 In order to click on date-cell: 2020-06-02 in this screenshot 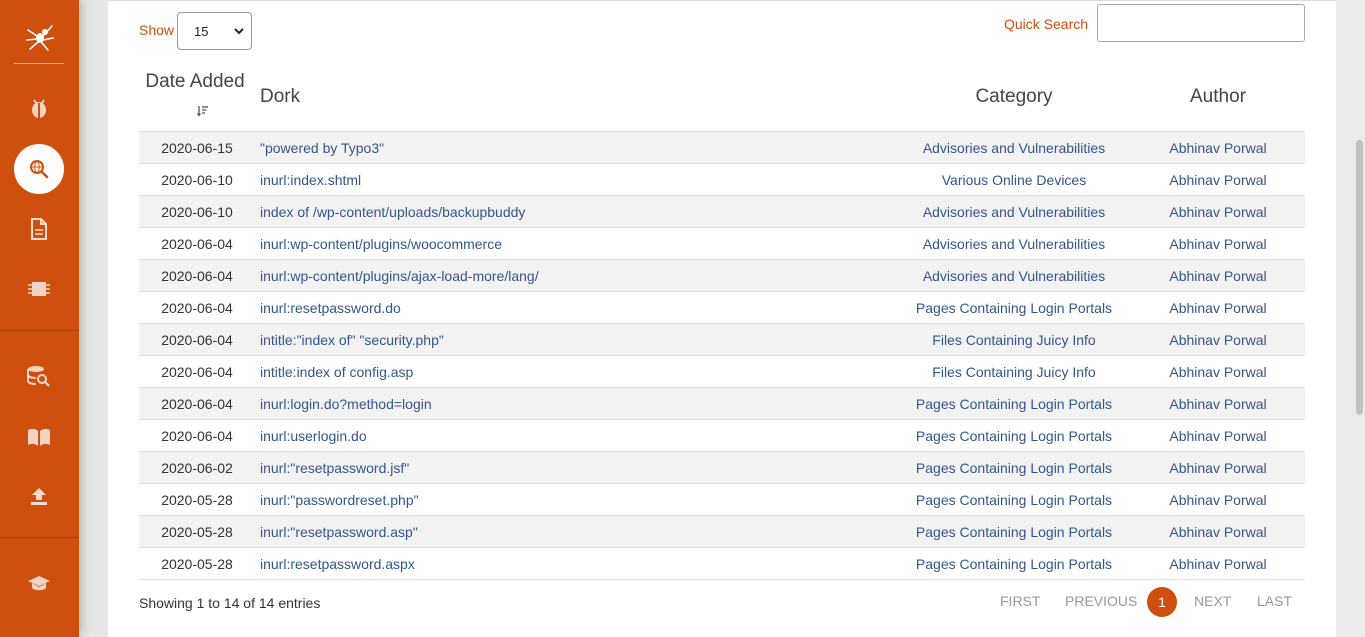, I will do `click(197, 468)`.